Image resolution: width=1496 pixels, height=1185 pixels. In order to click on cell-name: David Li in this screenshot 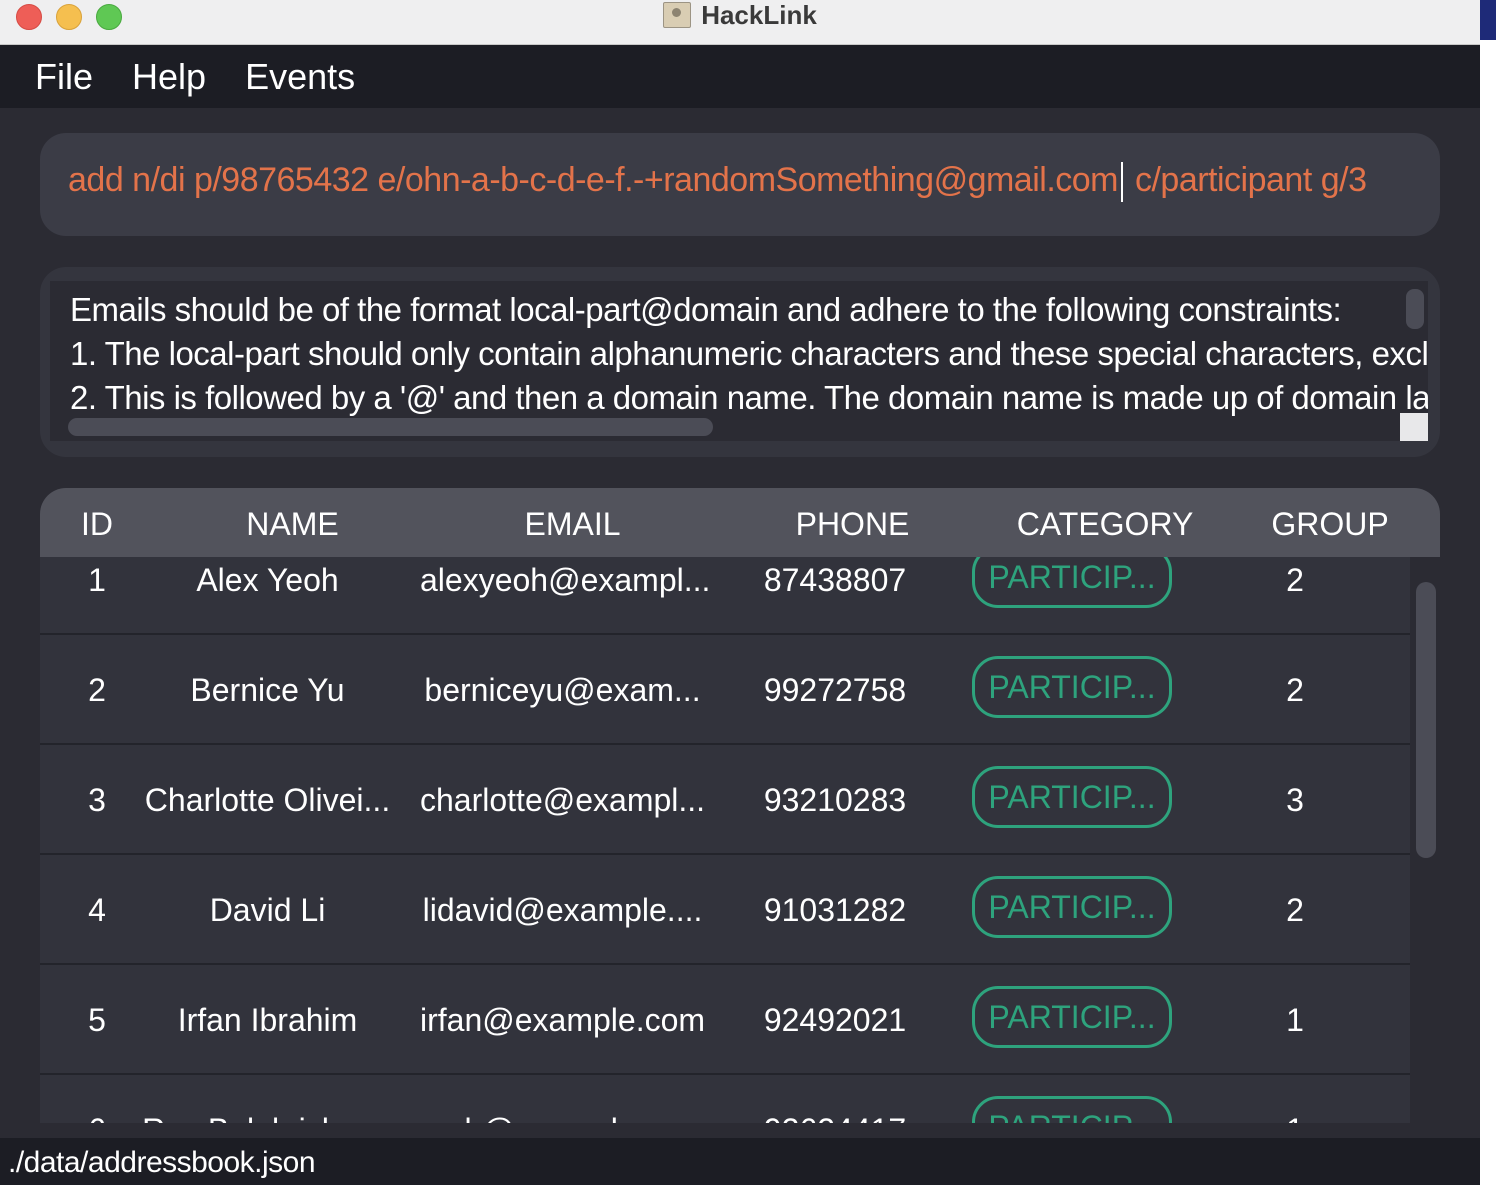, I will do `click(267, 910)`.